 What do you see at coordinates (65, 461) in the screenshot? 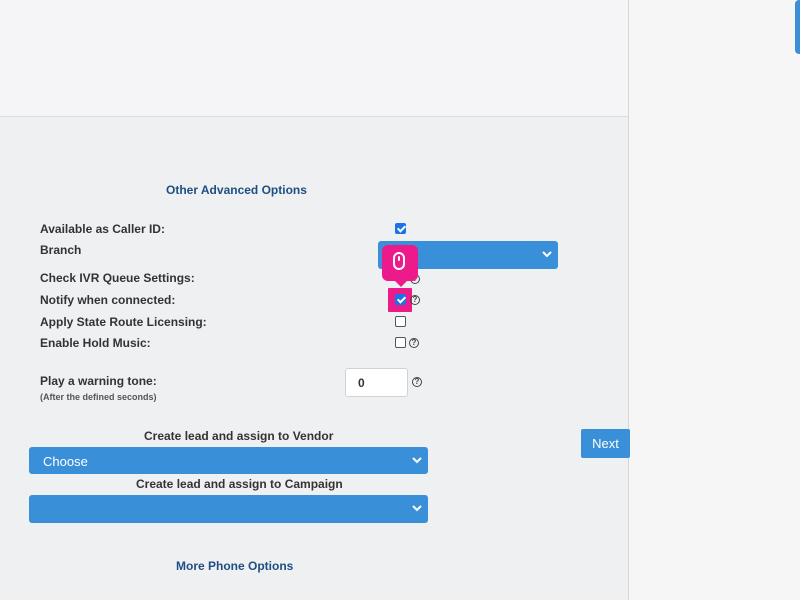
I see `vendor-select-value: Choose` at bounding box center [65, 461].